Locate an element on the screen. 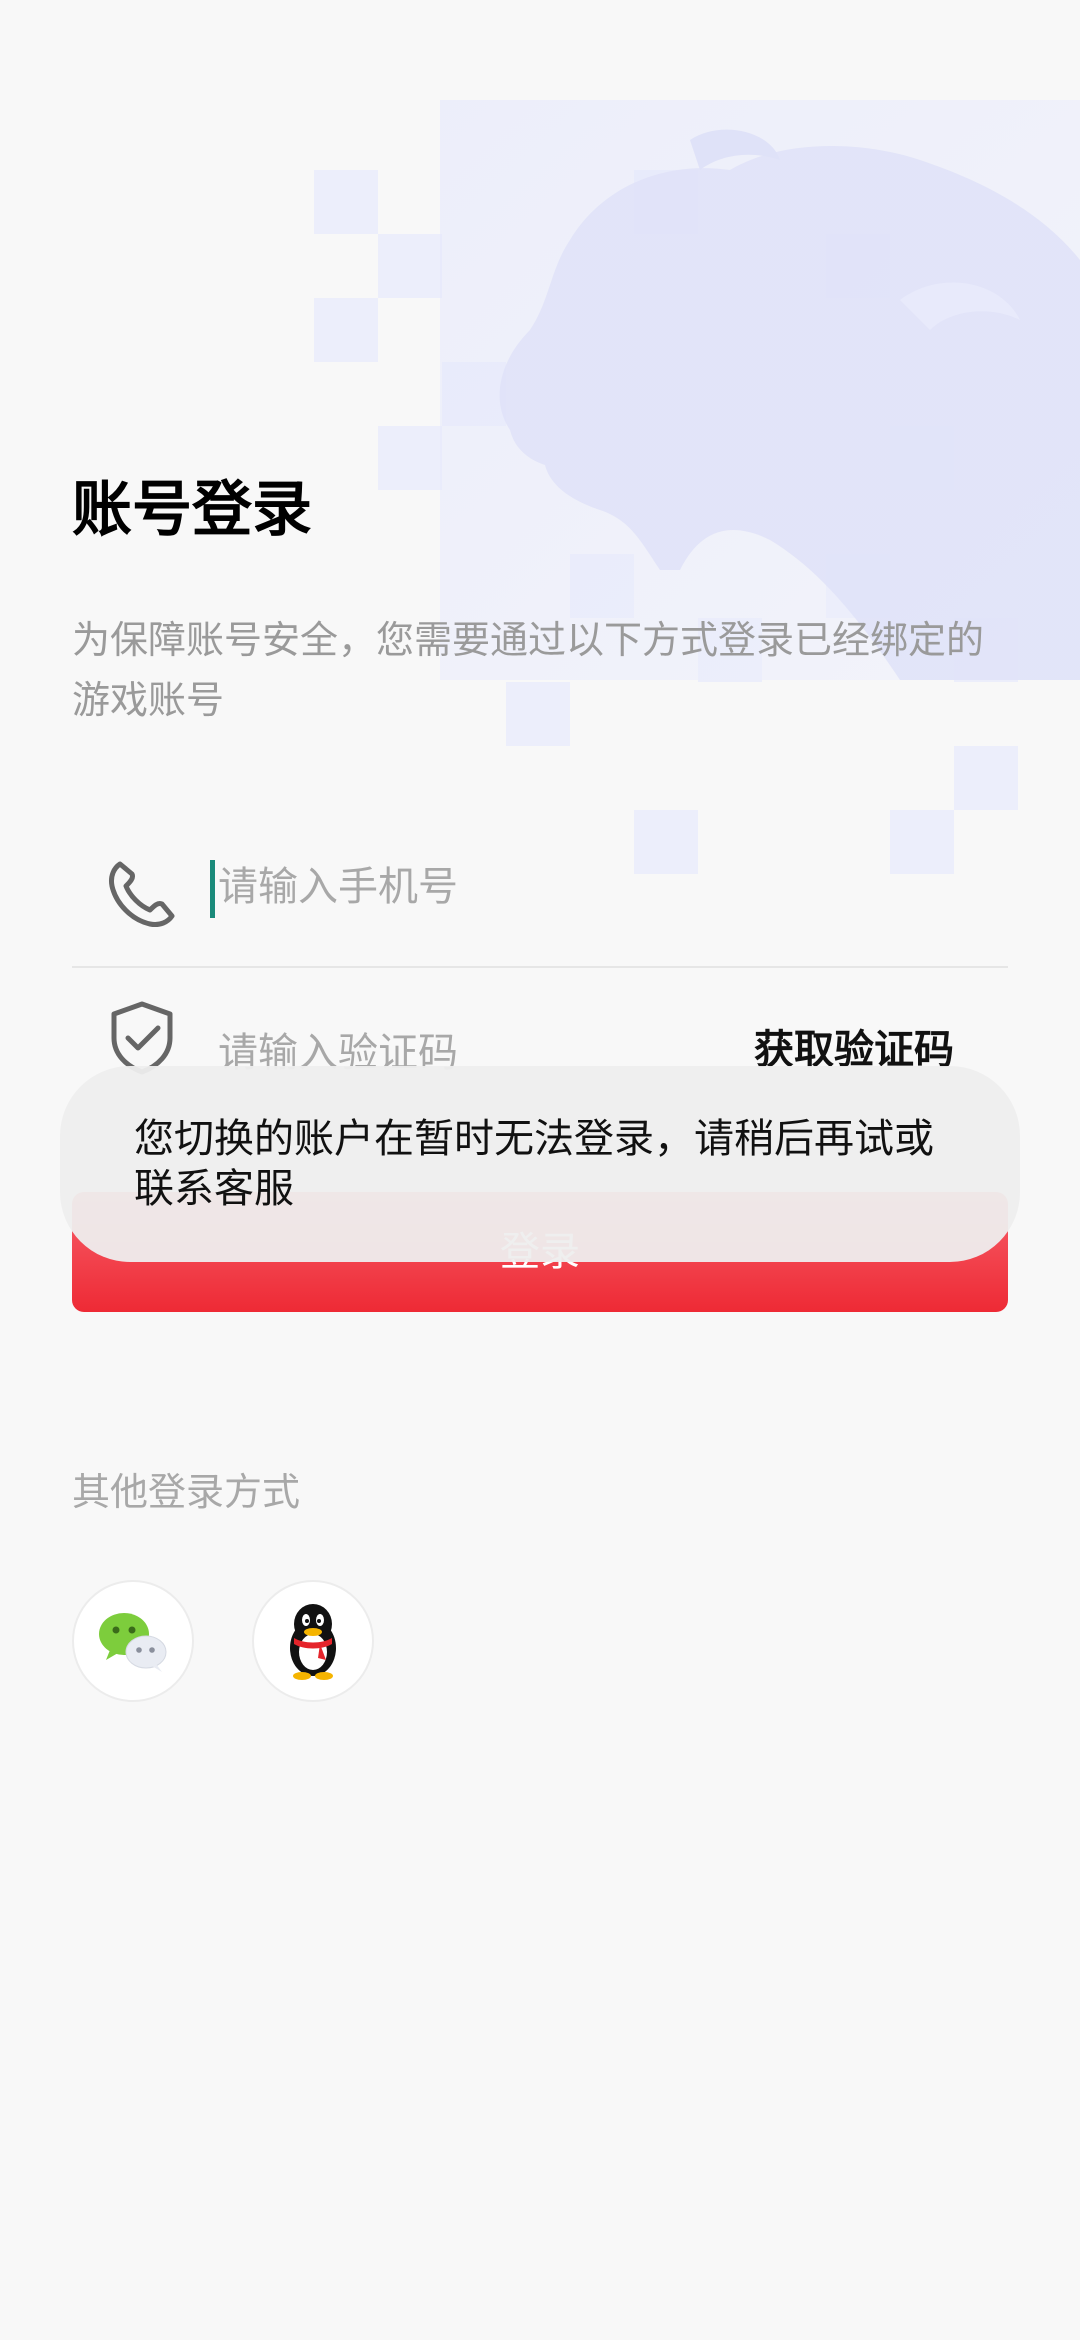  wechat-icon is located at coordinates (133, 1642).